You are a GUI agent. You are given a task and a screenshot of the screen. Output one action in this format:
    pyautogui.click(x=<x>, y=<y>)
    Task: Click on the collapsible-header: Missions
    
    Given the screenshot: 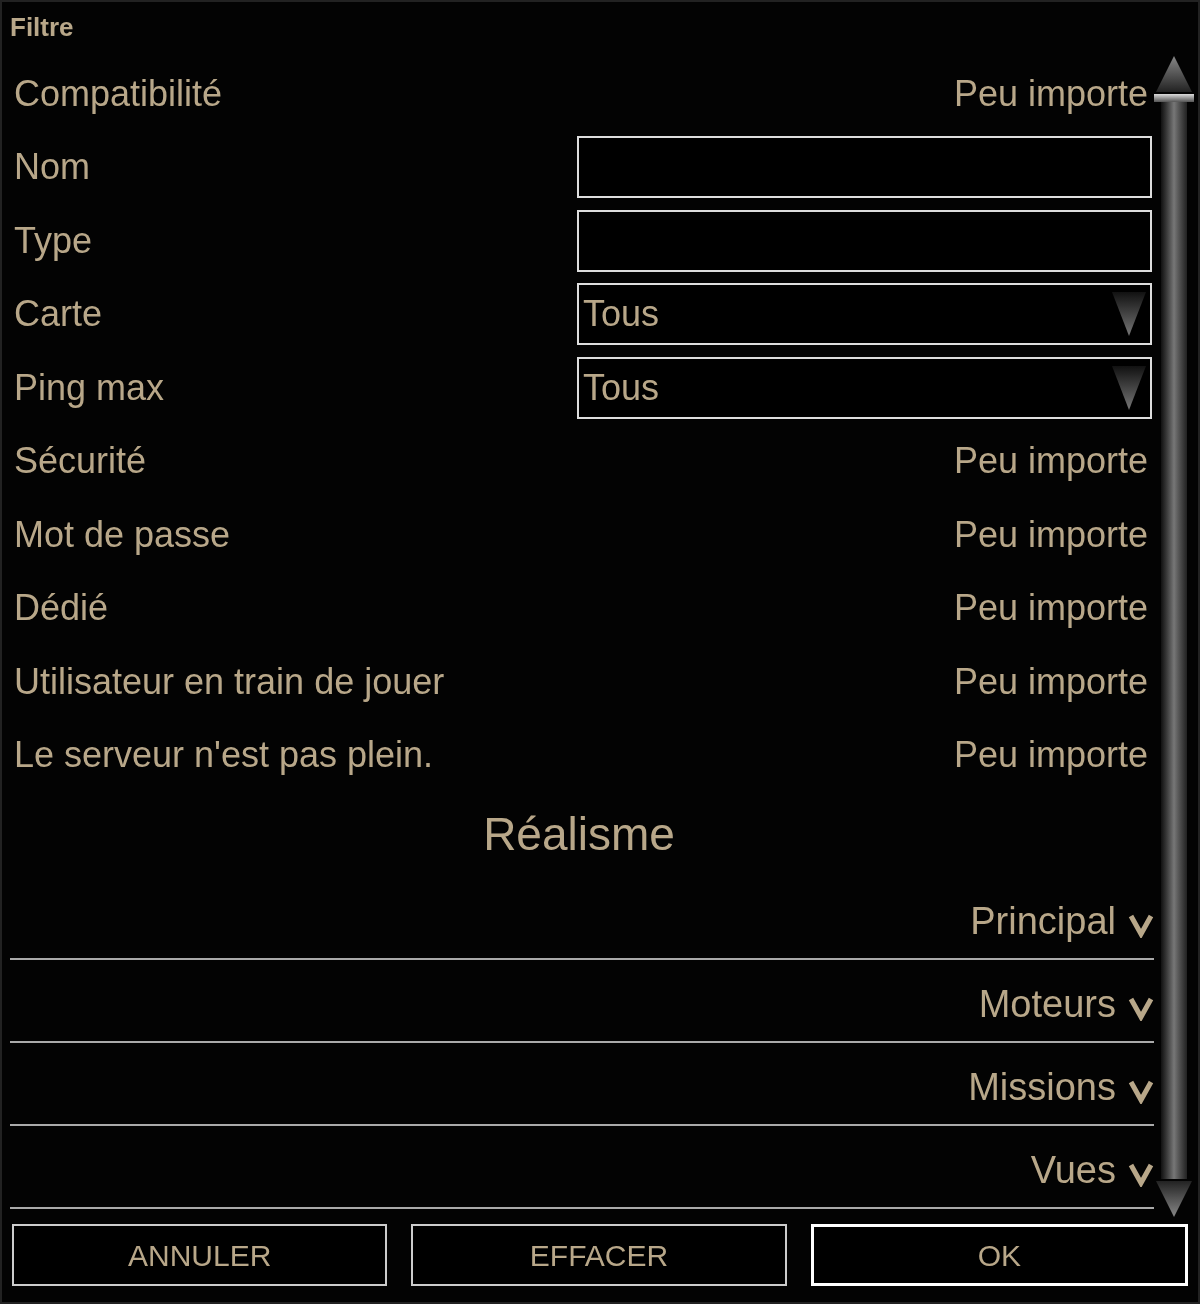 What is the action you would take?
    pyautogui.click(x=582, y=1084)
    